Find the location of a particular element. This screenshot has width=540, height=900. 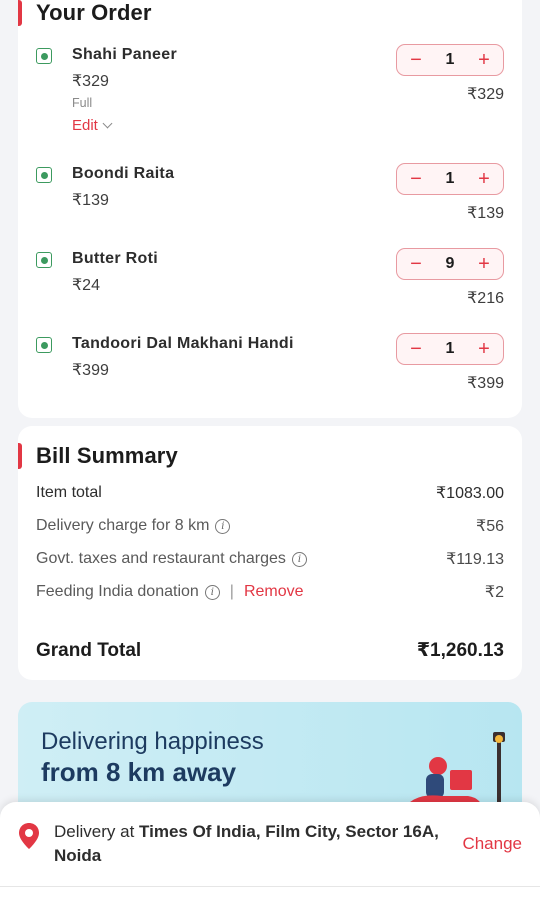

remove-donation-button: Remove is located at coordinates (274, 592).